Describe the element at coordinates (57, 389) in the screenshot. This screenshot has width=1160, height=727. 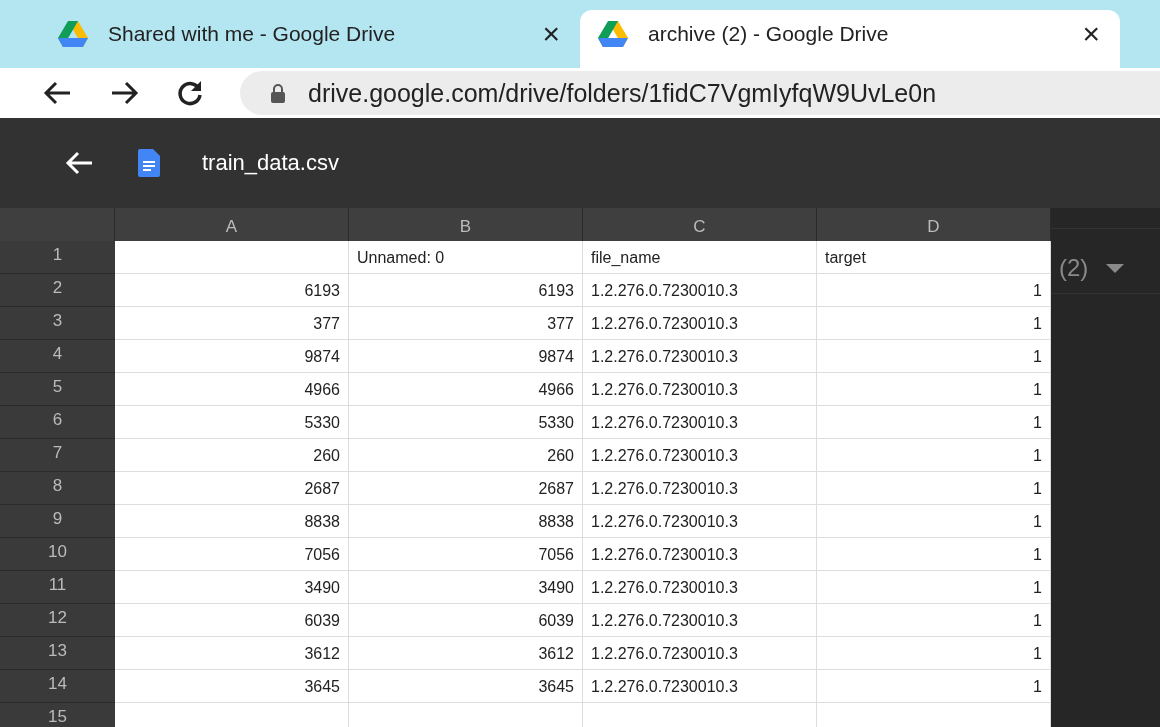
I see `row-header: 5` at that location.